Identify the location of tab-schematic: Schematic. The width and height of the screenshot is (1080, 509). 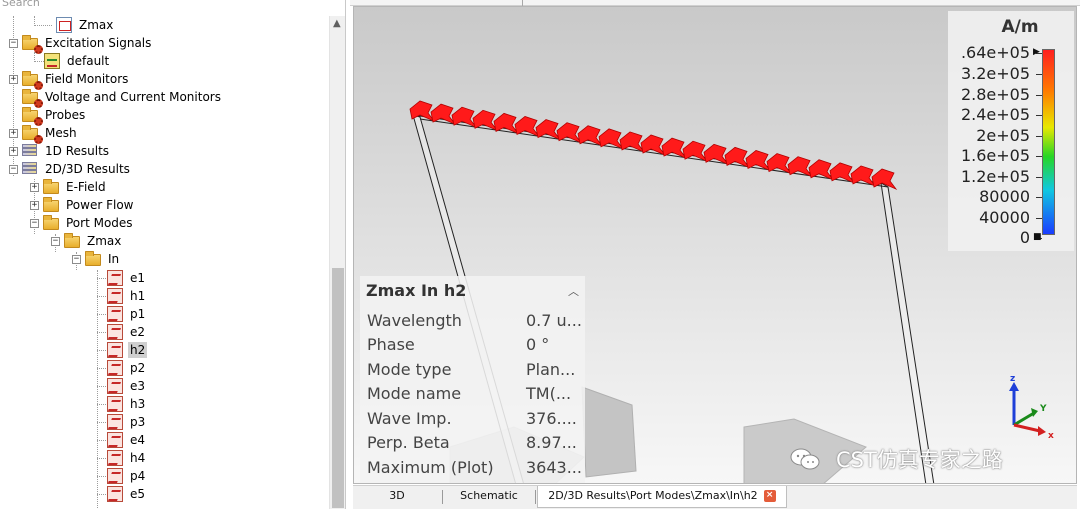
(489, 497).